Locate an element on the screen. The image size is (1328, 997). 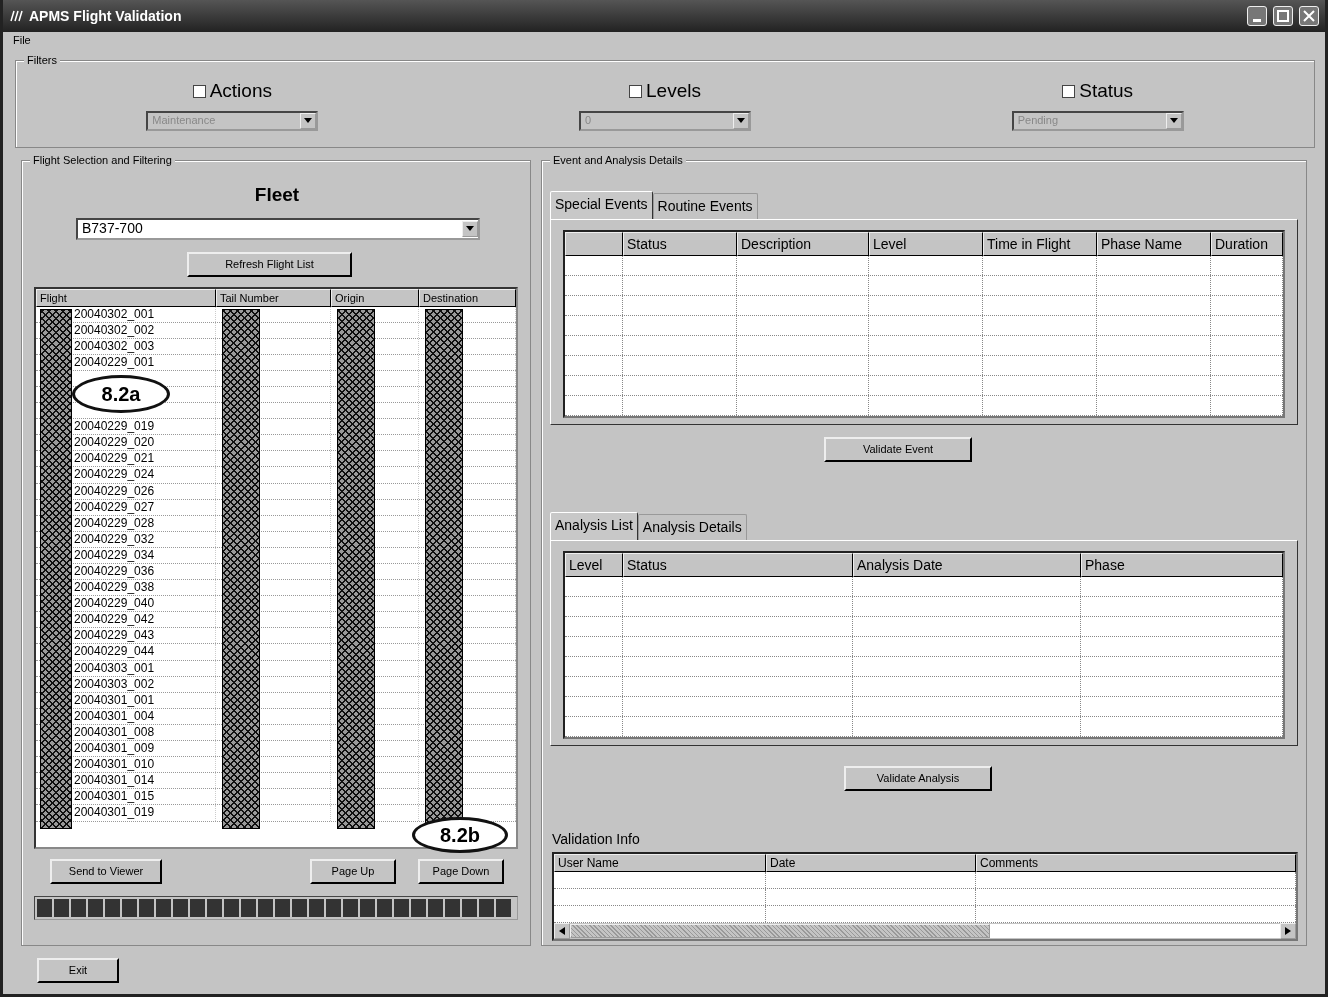
flight-cell: 20040229_040 is located at coordinates (114, 603).